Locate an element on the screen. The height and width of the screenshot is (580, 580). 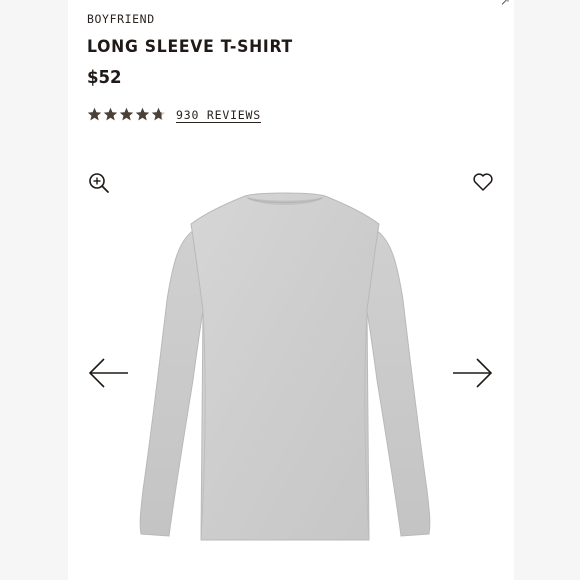
arrow-right-icon is located at coordinates (472, 373).